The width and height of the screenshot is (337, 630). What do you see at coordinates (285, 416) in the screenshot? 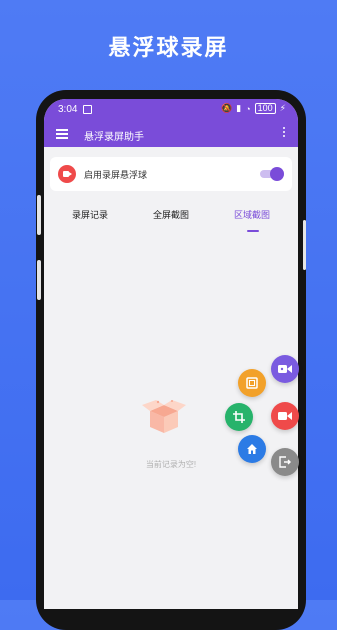
I see `camera-record-icon` at bounding box center [285, 416].